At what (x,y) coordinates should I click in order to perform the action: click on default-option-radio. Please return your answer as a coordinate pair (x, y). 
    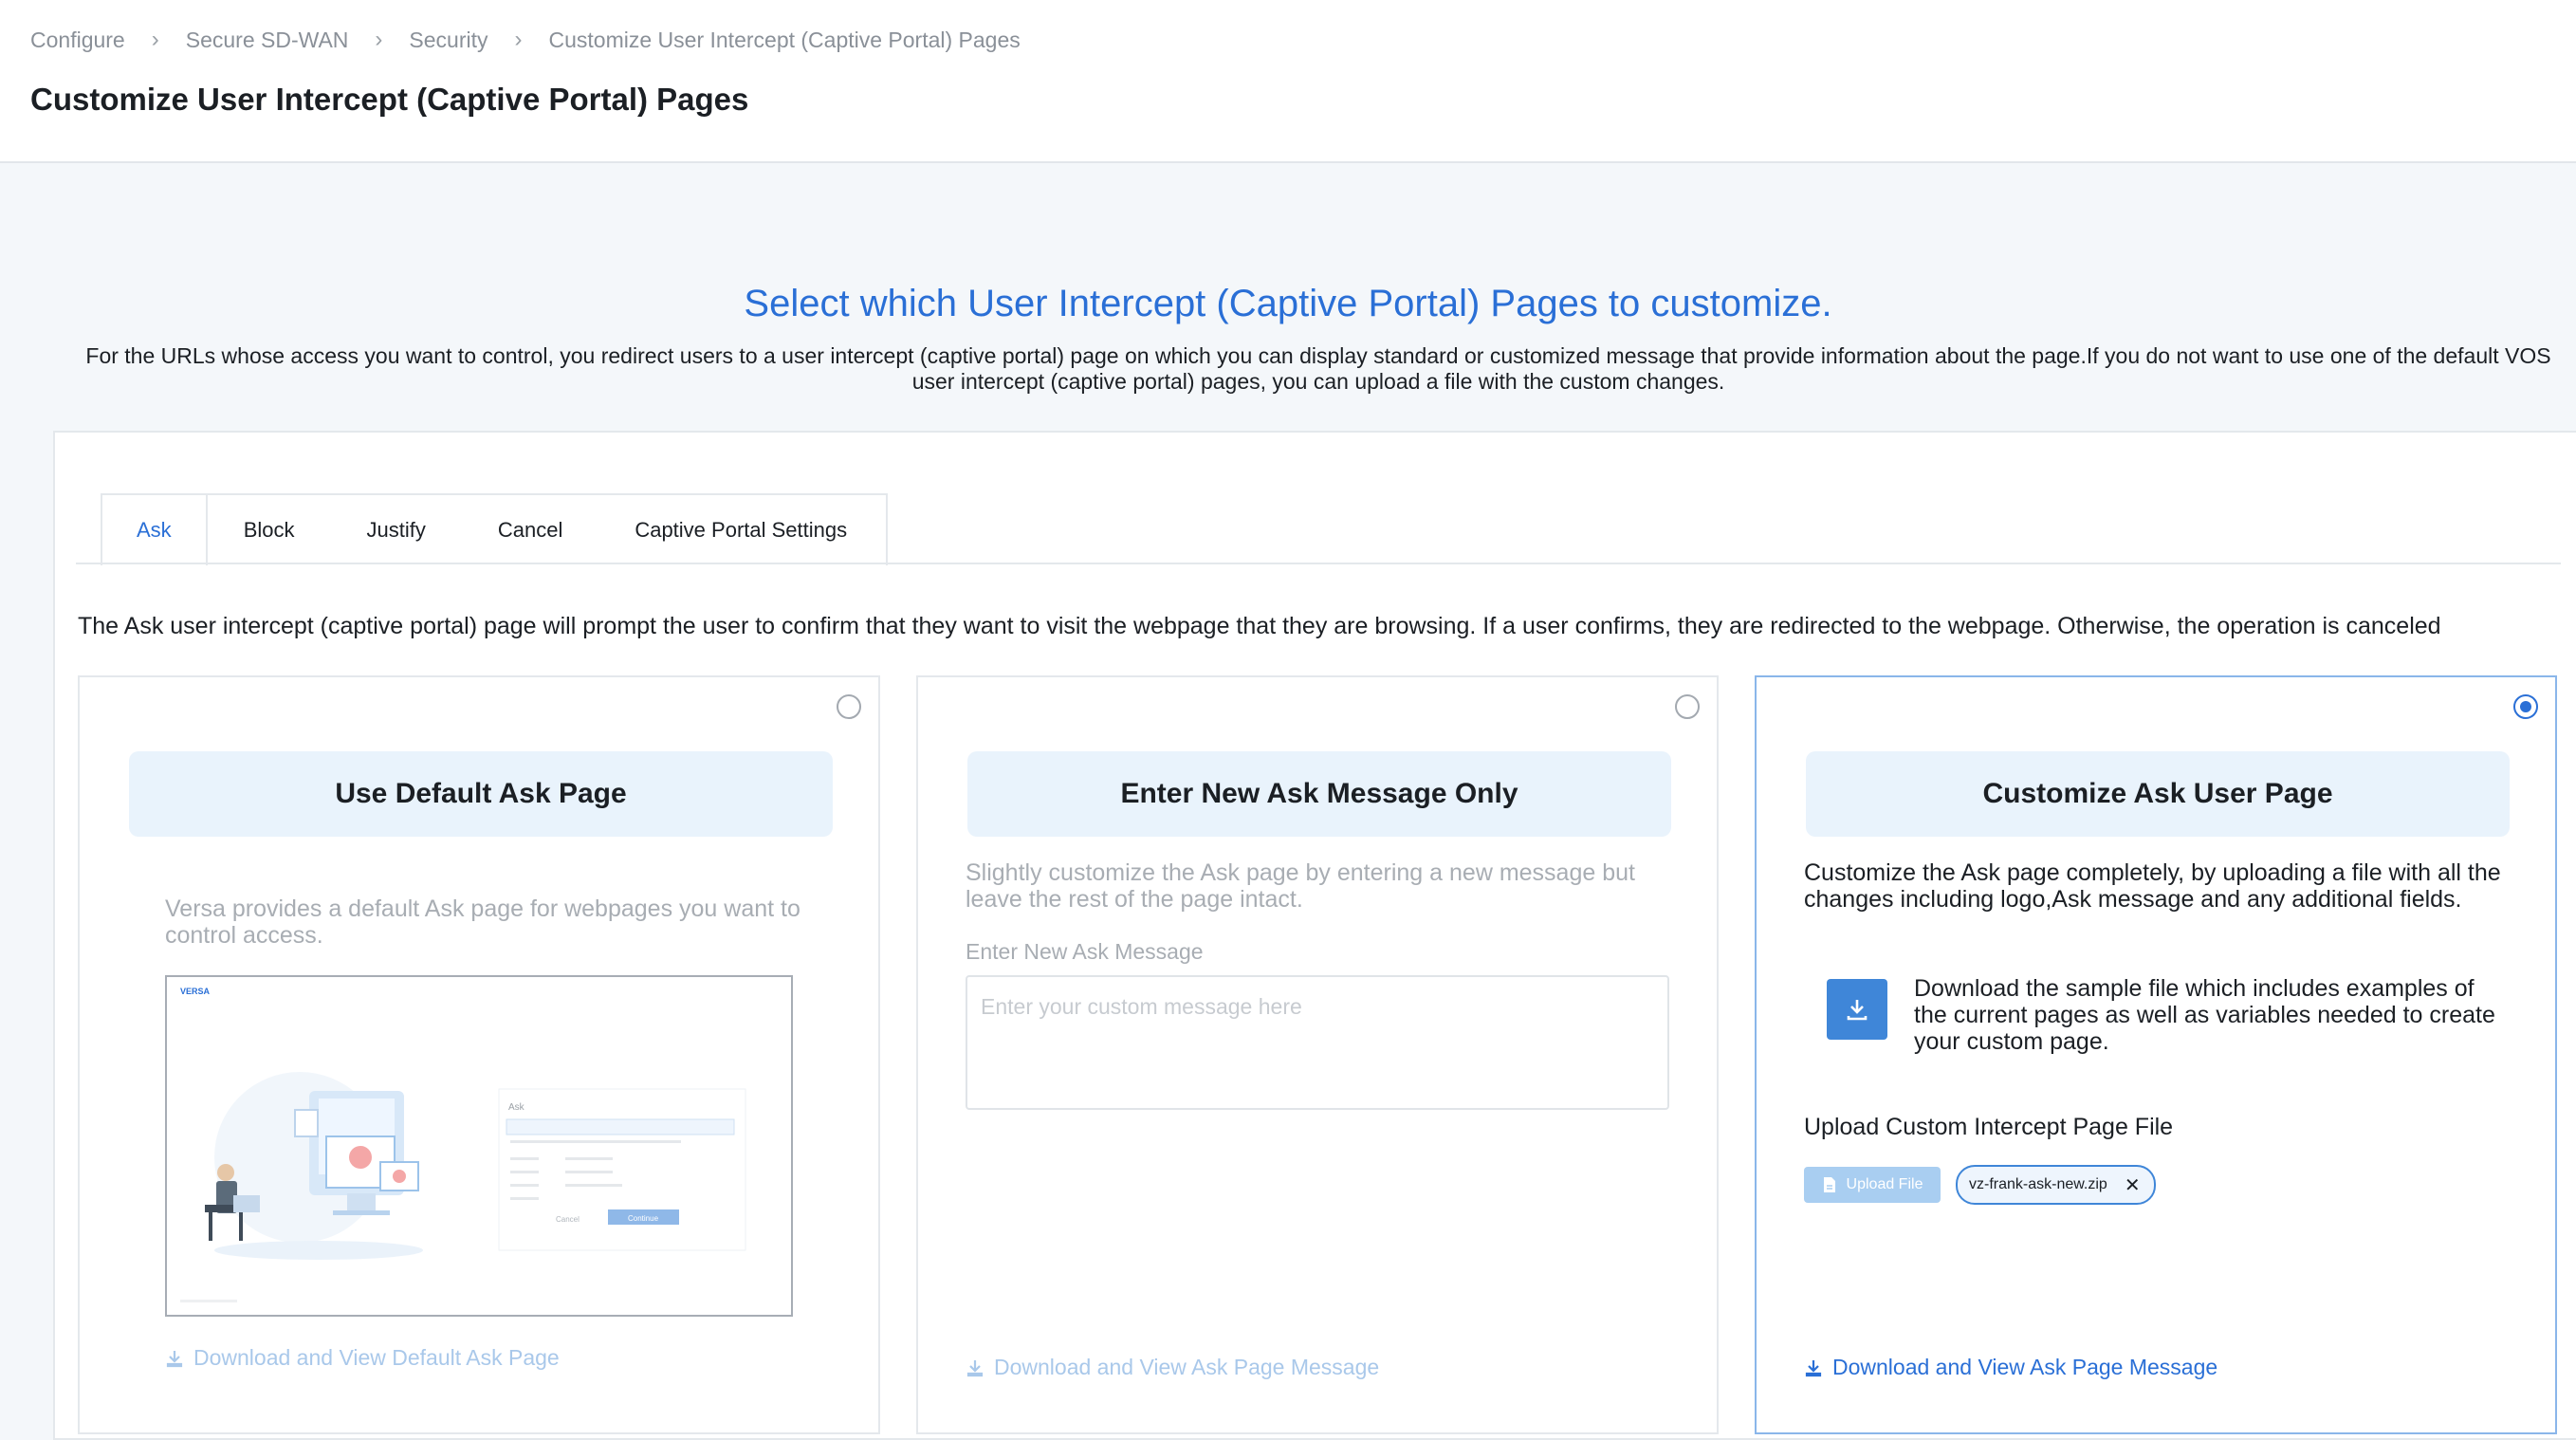
    Looking at the image, I should click on (849, 706).